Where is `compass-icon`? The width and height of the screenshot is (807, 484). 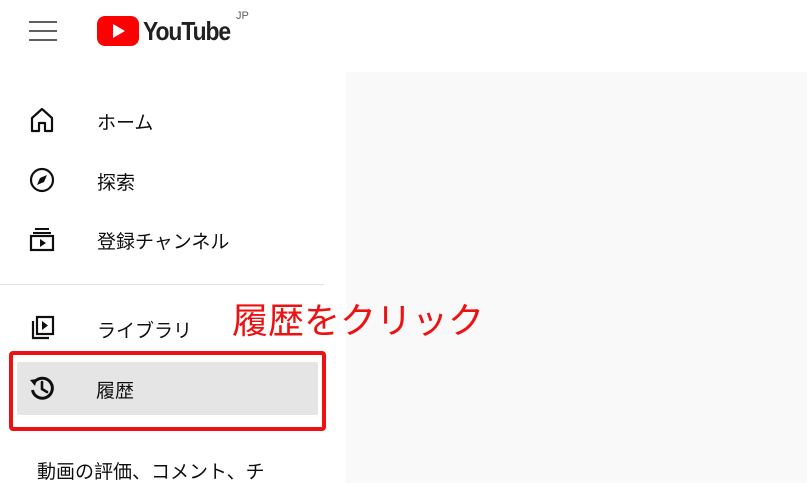
compass-icon is located at coordinates (42, 180).